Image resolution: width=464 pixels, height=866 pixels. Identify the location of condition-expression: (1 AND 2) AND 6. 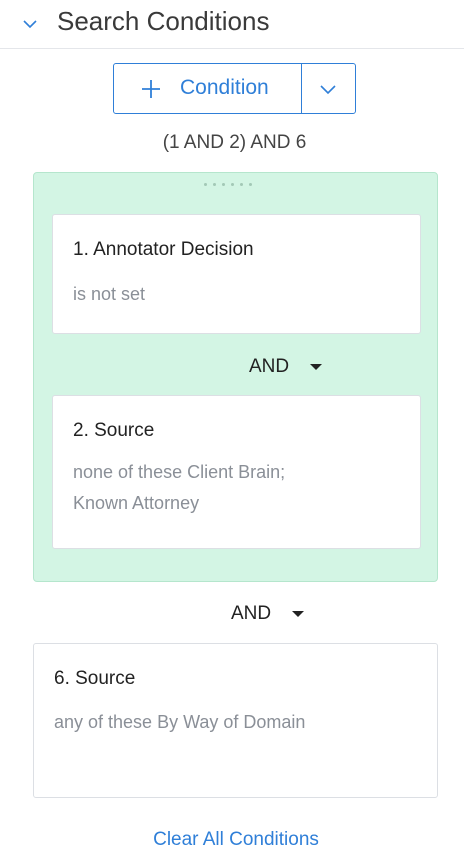
(234, 142).